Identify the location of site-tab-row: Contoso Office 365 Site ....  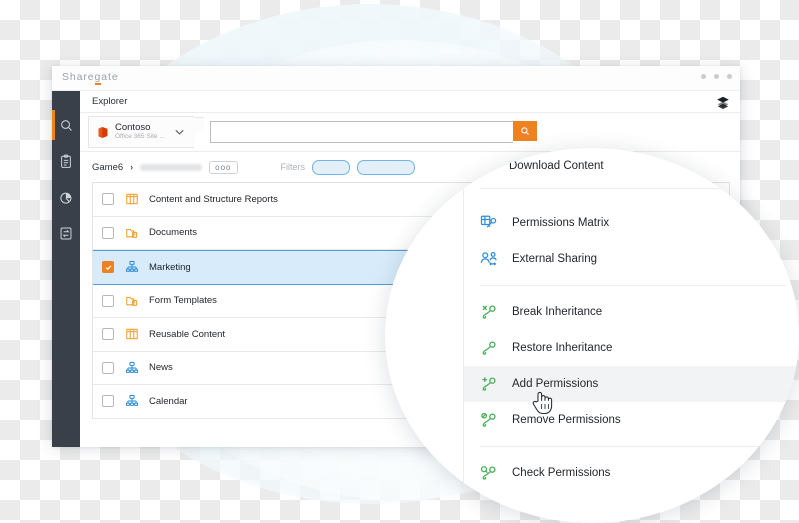
(410, 132).